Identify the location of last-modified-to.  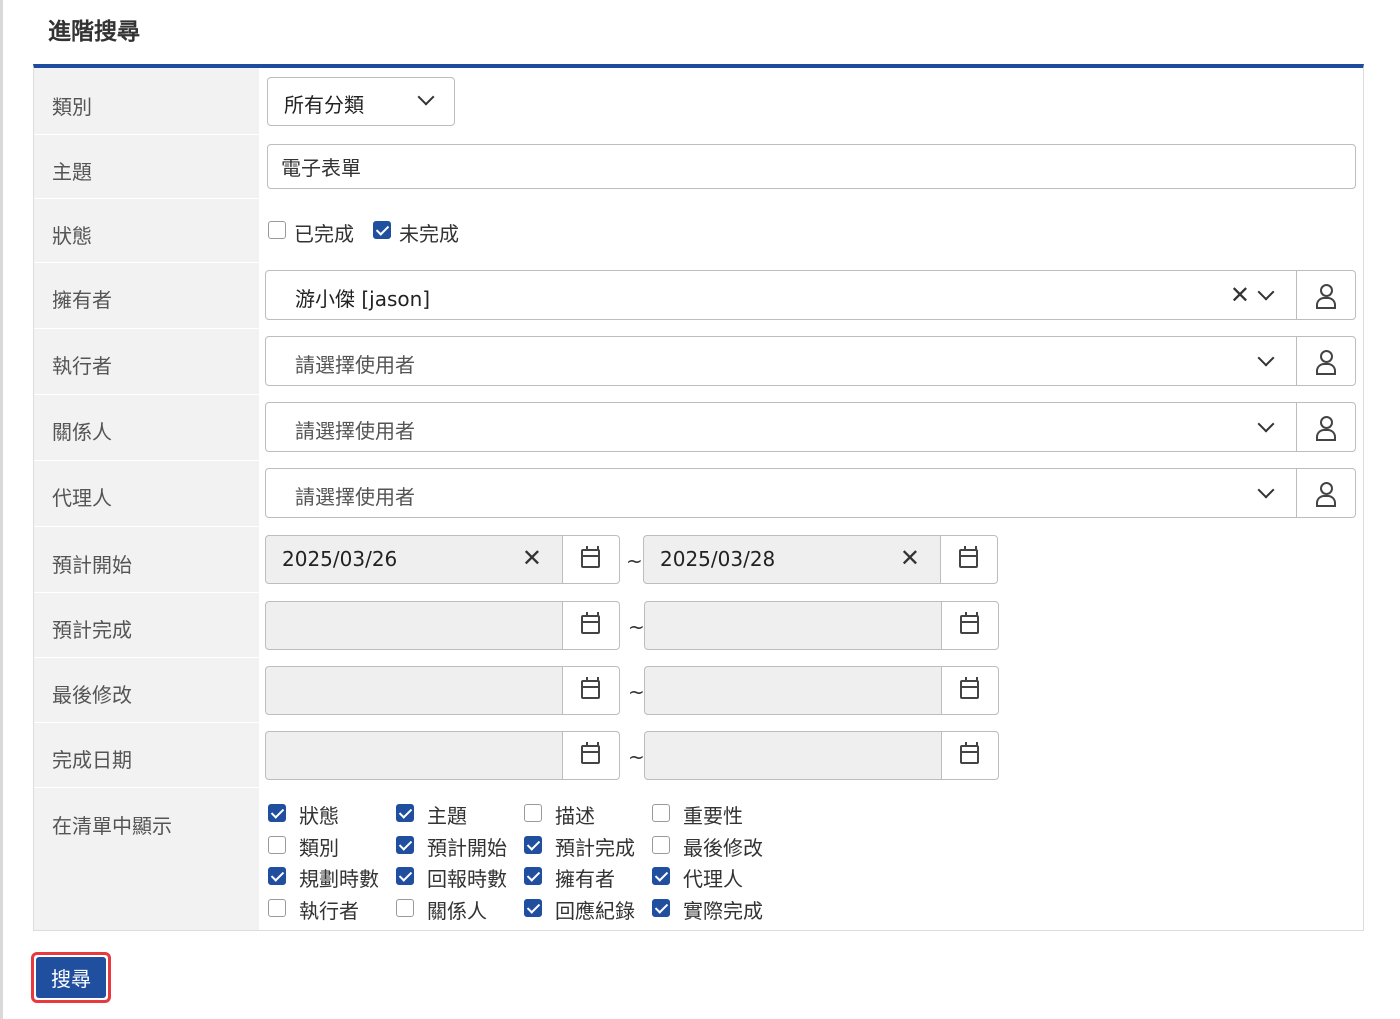
(822, 690).